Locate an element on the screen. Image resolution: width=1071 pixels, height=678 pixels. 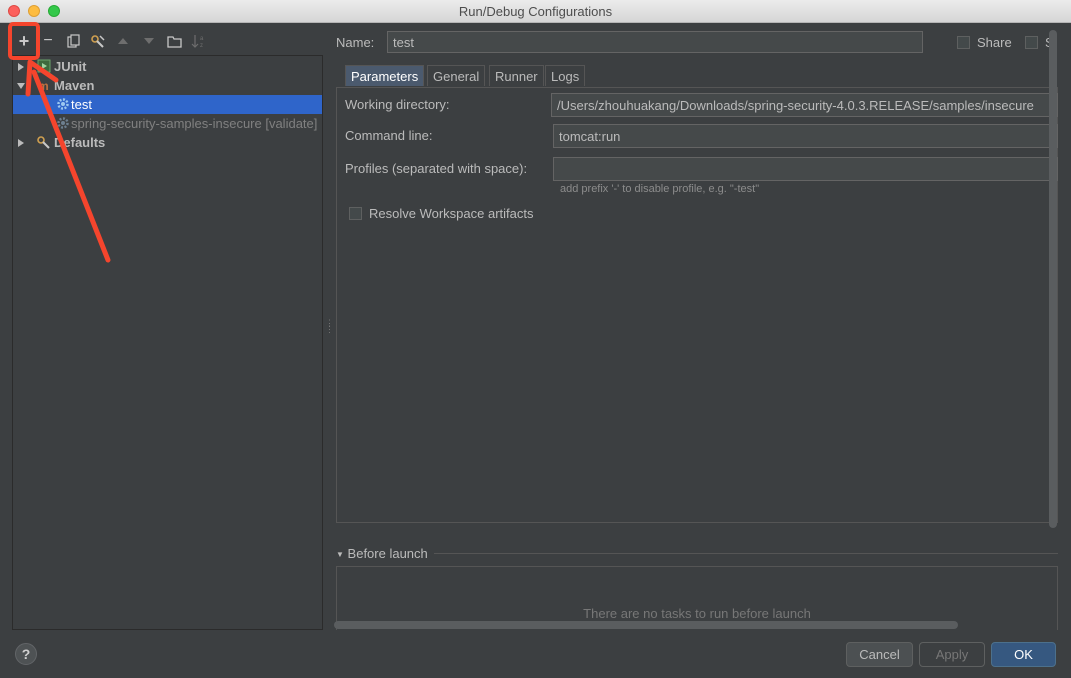
resolve-workspace-checkbox is located at coordinates (355, 213).